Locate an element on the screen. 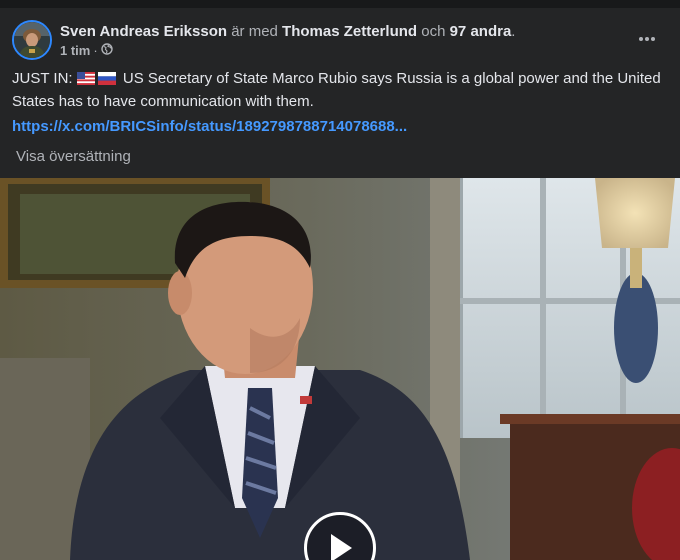 This screenshot has height=560, width=680. feed-background is located at coordinates (340, 4).